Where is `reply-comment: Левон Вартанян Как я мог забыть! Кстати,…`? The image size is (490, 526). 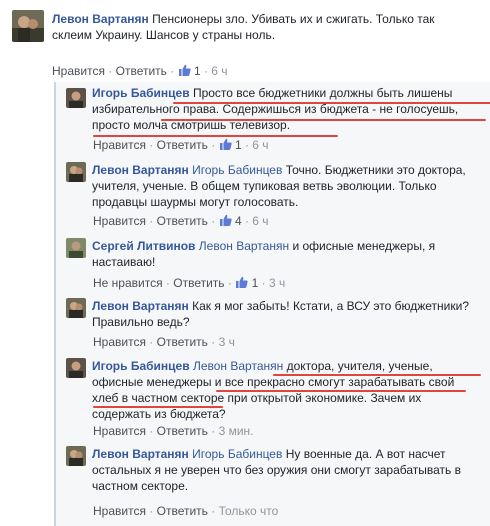
reply-comment: Левон Вартанян Как я мог забыть! Кстати,… is located at coordinates (273, 321).